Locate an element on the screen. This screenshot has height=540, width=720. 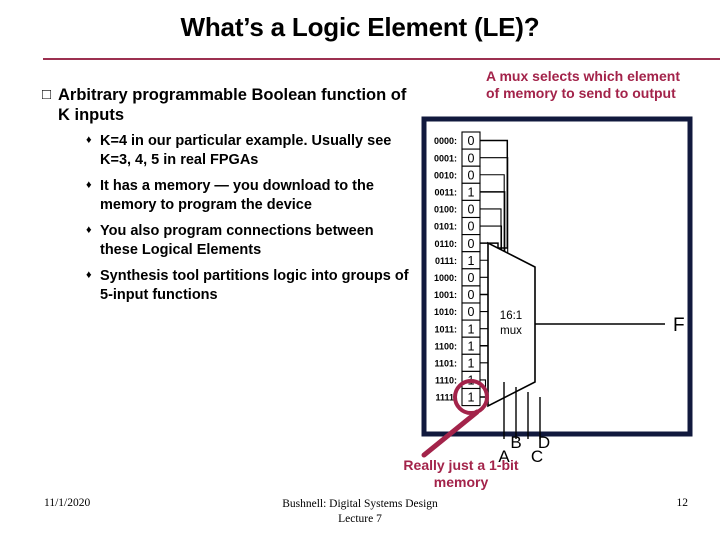
memory-address-label: 1110: is located at coordinates (446, 381).